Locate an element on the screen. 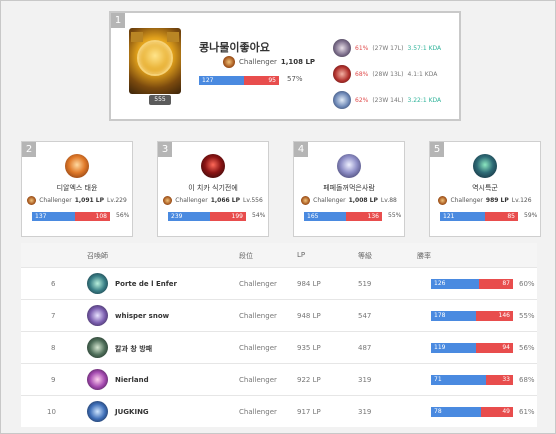 The height and width of the screenshot is (434, 556). winrate-percent: 68% is located at coordinates (527, 380).